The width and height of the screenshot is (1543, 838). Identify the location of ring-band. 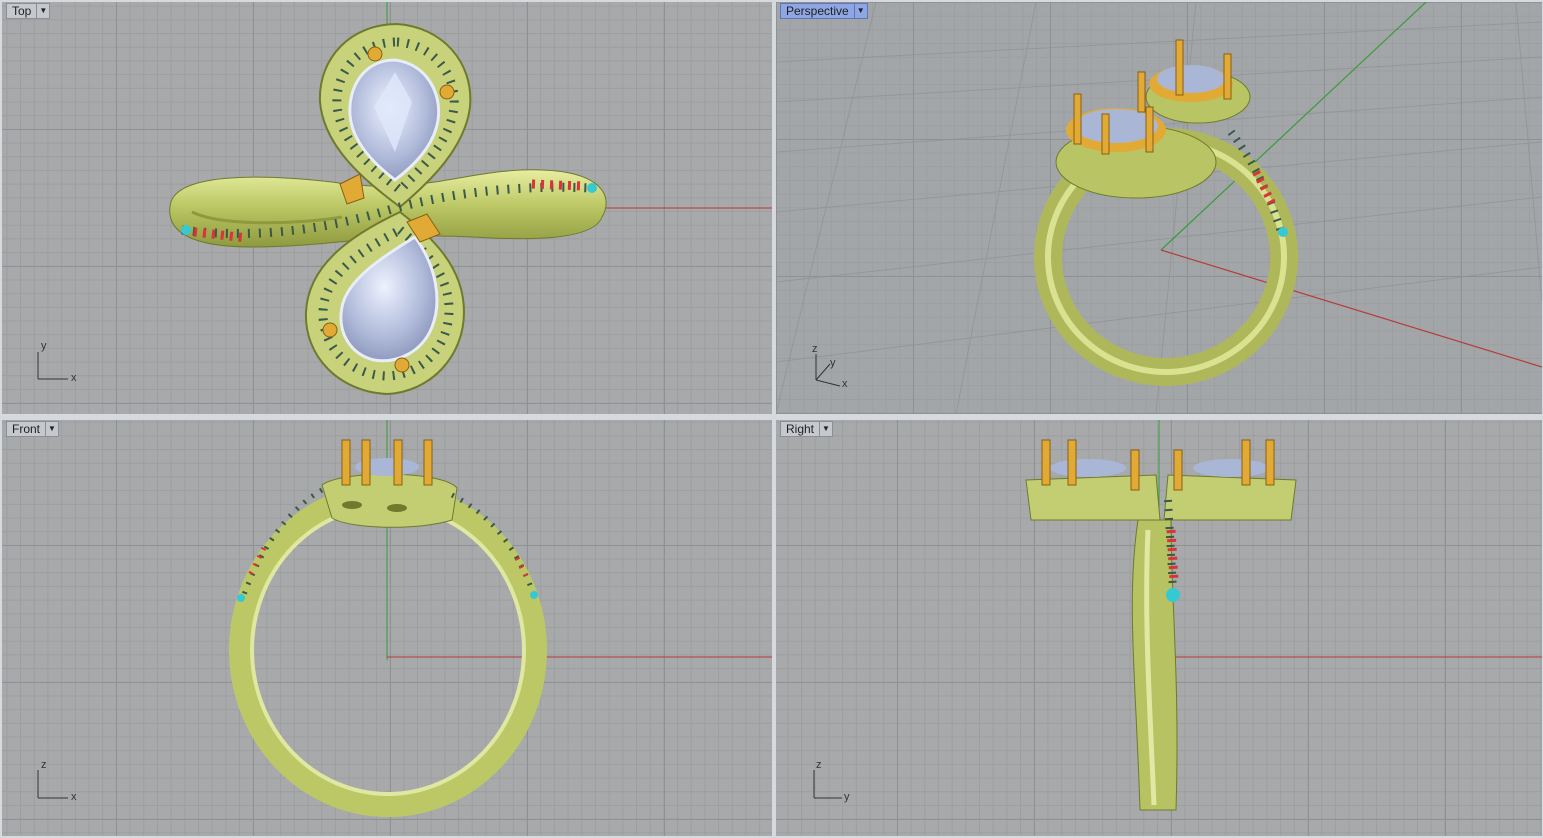
(388, 650).